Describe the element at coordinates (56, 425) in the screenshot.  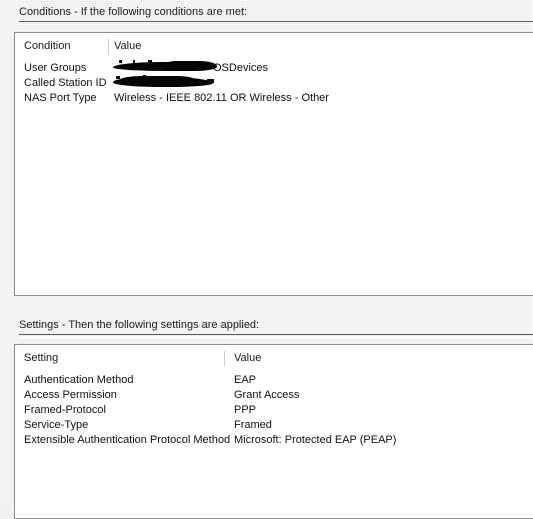
I see `setting-name-service-type: Service-Type` at that location.